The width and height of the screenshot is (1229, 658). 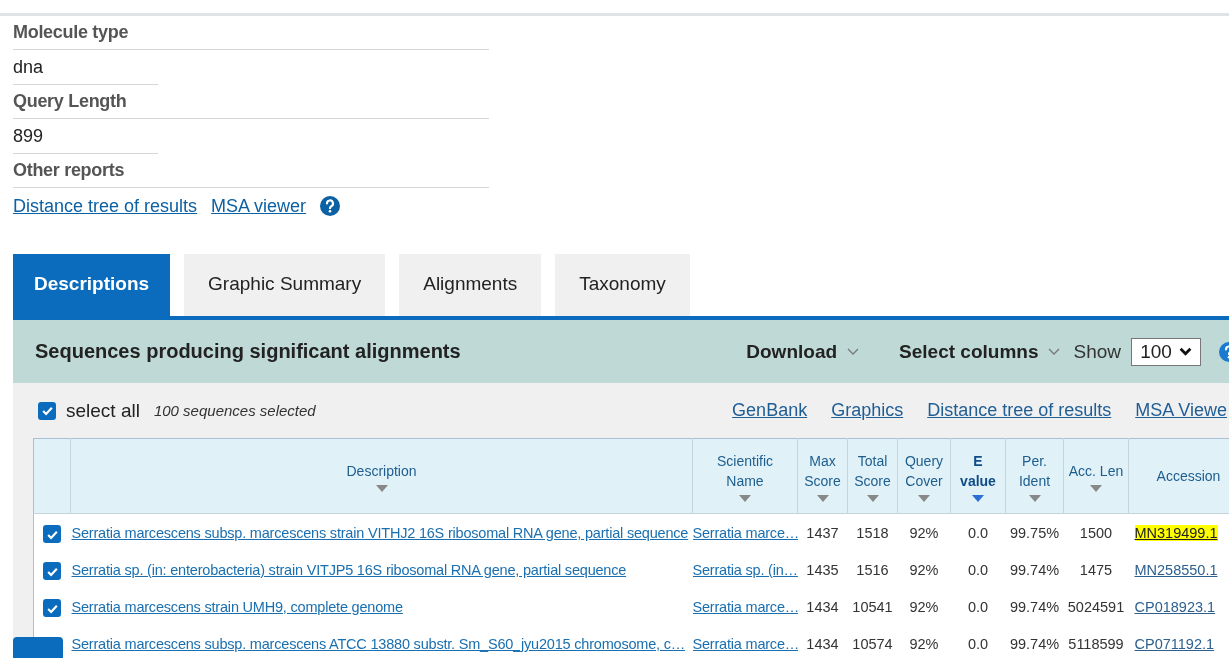 I want to click on accession-link: MN258550.1, so click(x=1176, y=569).